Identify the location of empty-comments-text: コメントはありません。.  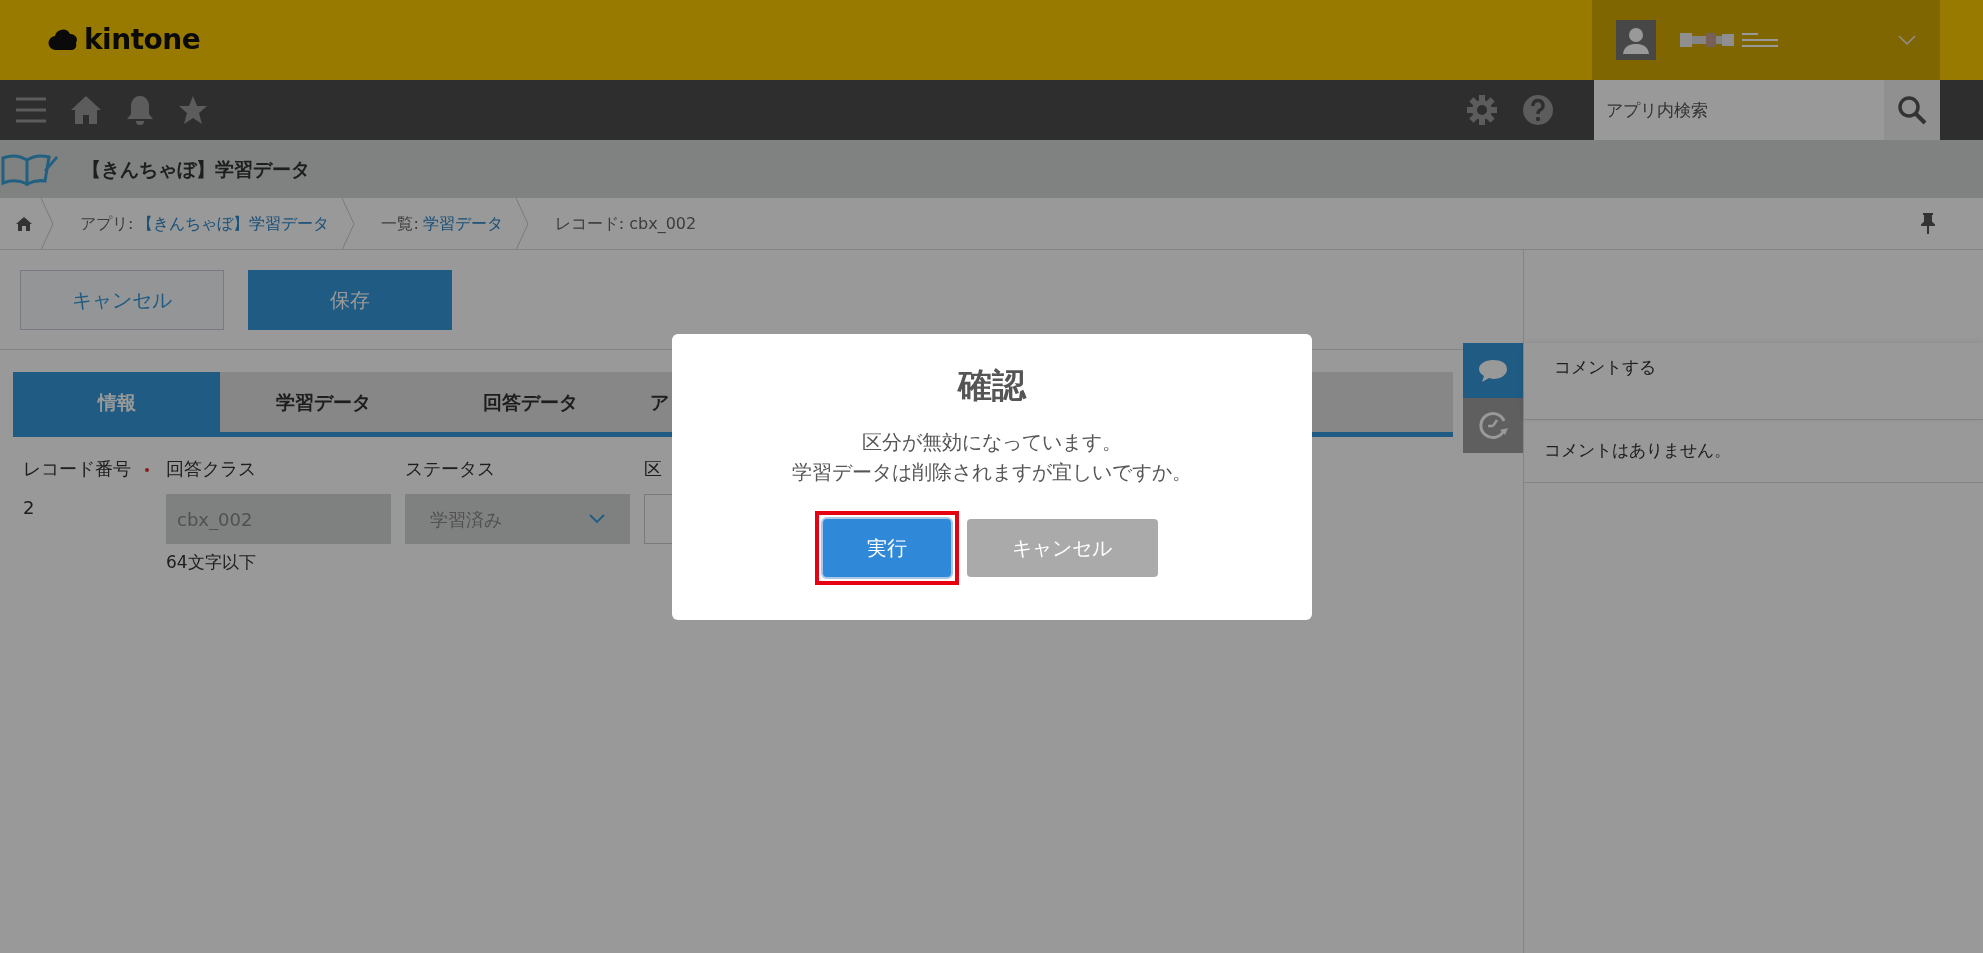
(1637, 450).